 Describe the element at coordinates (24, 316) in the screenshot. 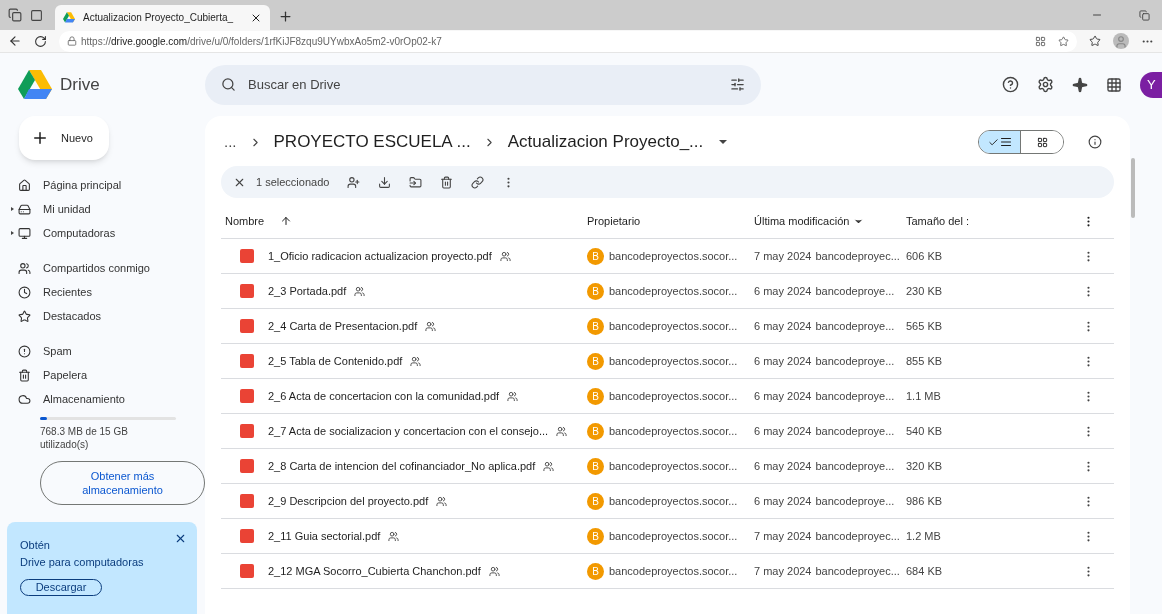

I see `star-icon` at that location.